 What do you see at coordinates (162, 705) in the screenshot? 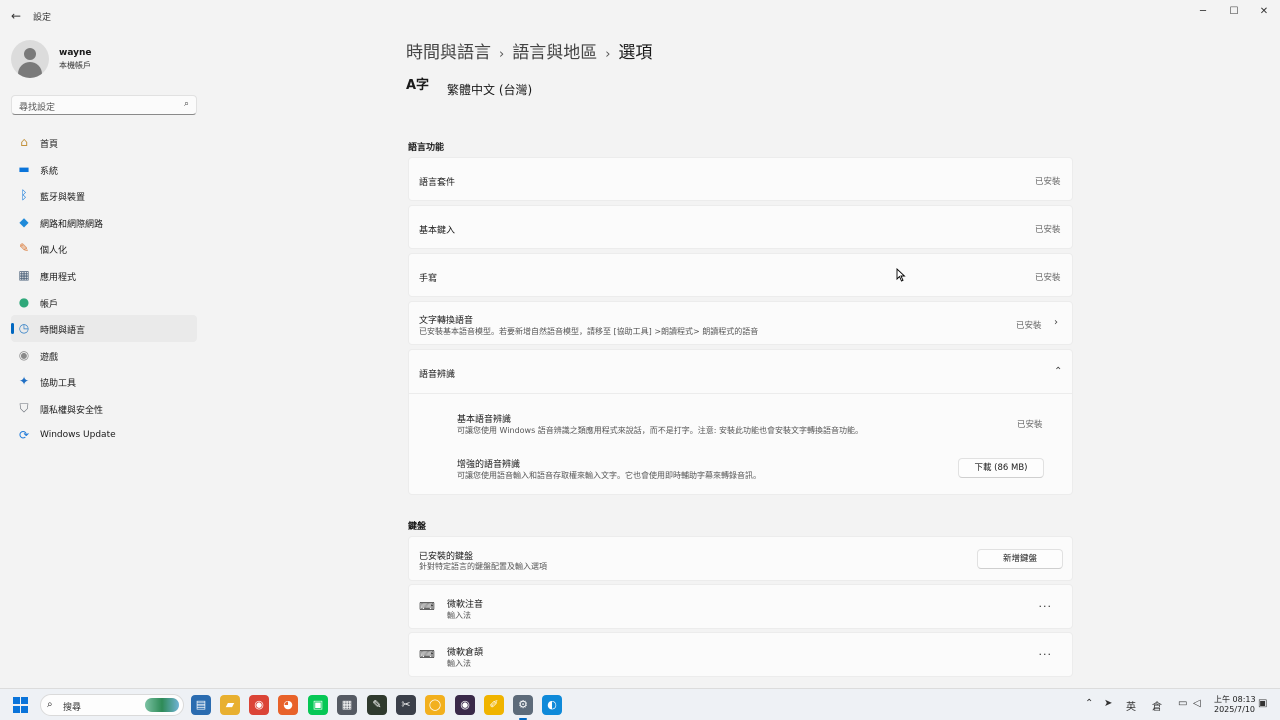
I see `search-highlight-image` at bounding box center [162, 705].